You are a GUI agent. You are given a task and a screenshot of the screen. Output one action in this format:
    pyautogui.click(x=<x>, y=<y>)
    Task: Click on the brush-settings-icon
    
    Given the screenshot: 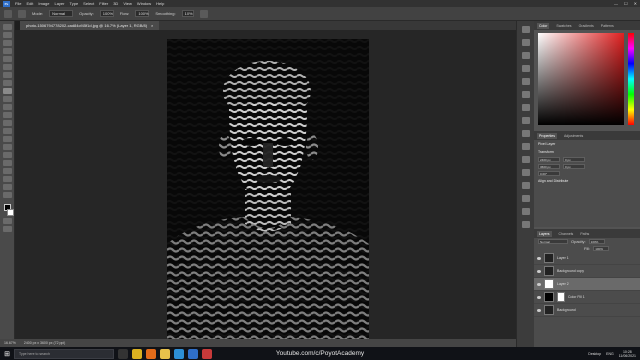 What is the action you would take?
    pyautogui.click(x=525, y=42)
    